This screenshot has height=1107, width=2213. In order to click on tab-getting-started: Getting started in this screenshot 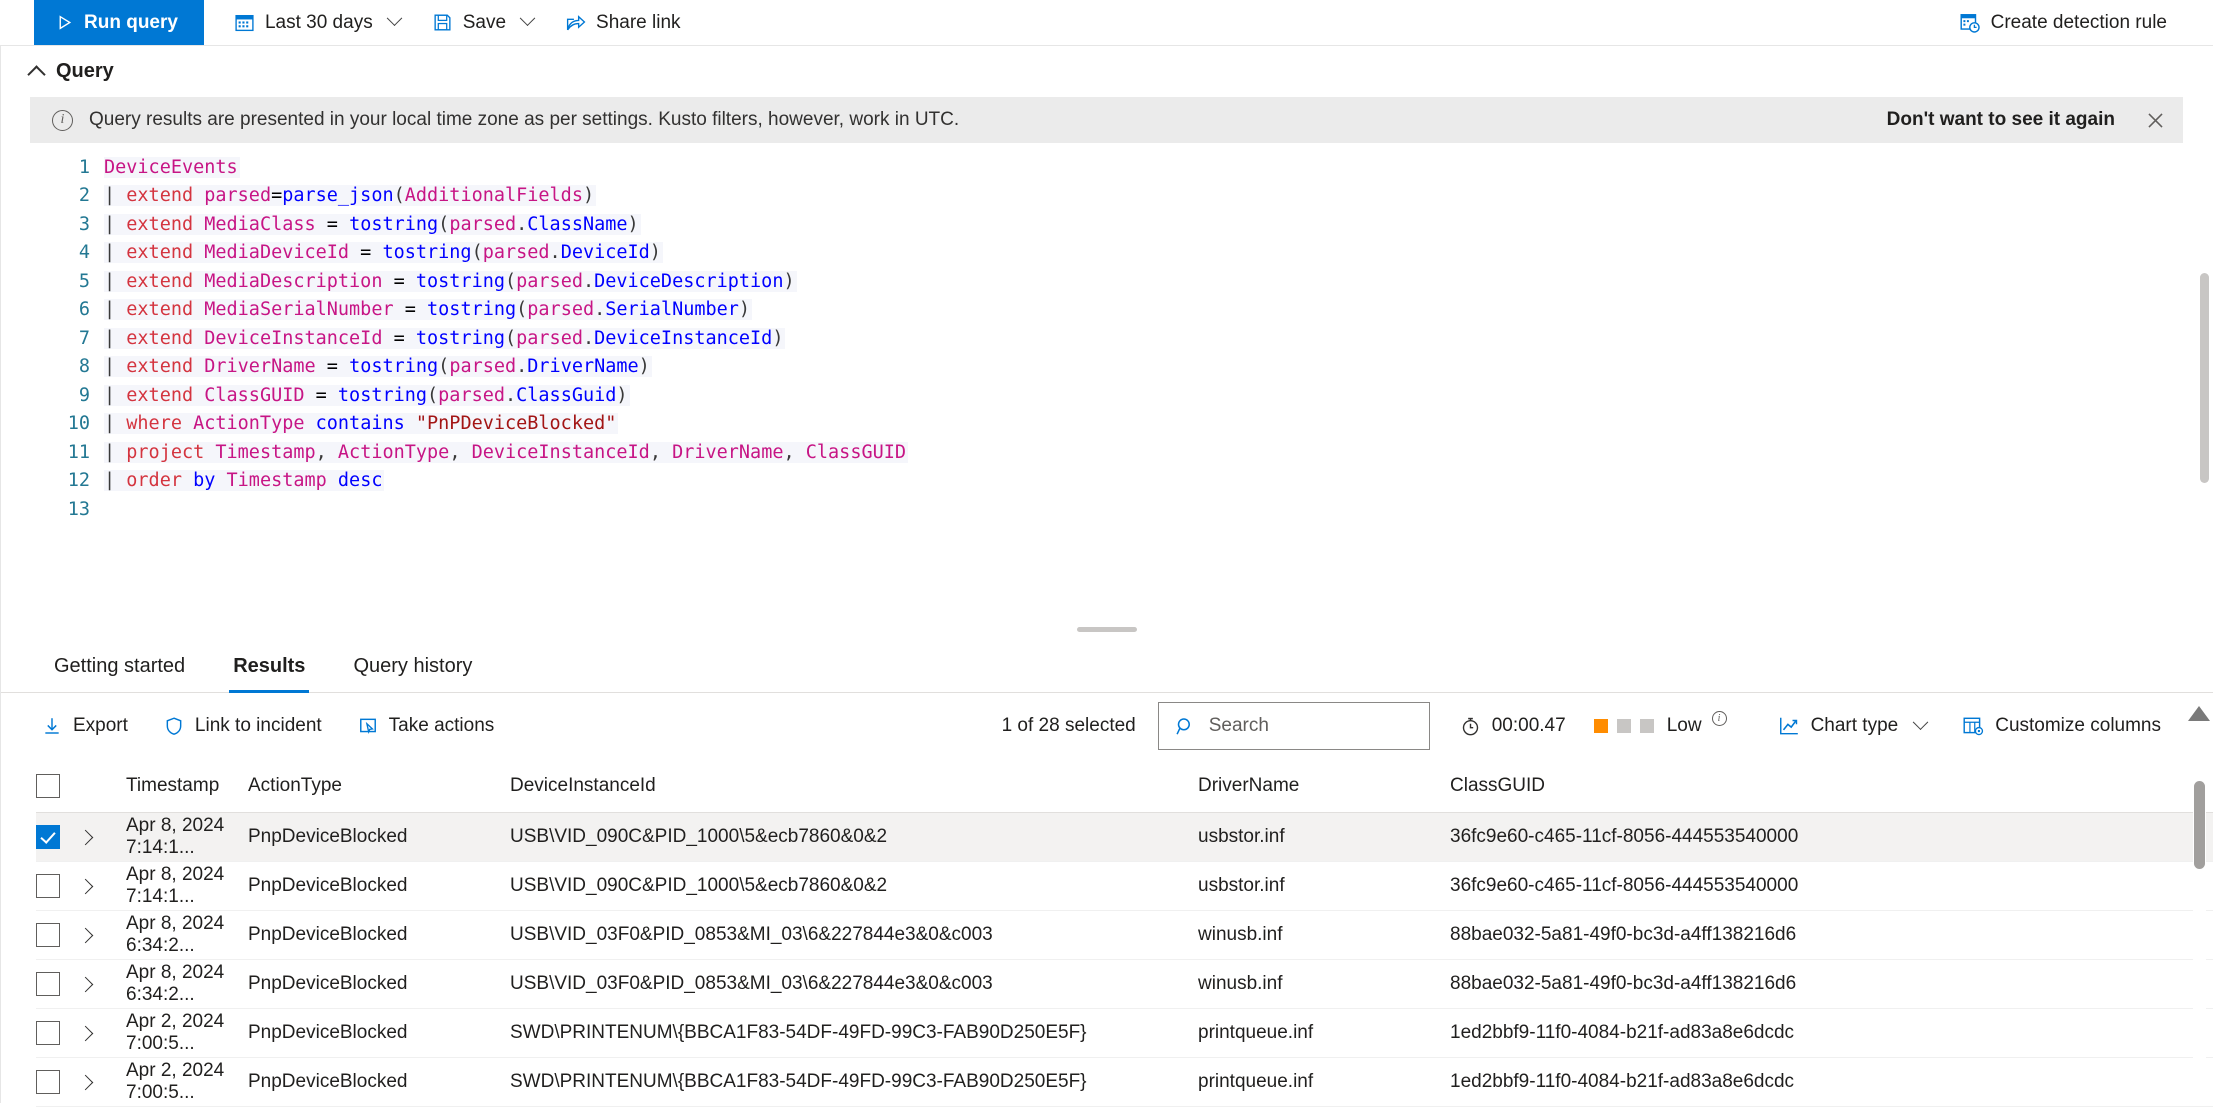, I will do `click(119, 673)`.